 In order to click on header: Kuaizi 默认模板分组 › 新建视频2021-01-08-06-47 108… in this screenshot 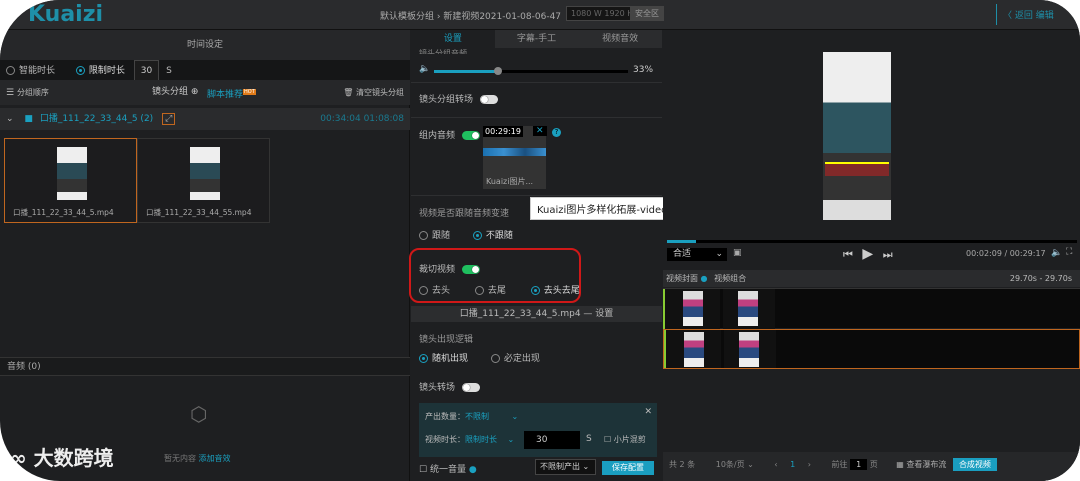, I will do `click(540, 15)`.